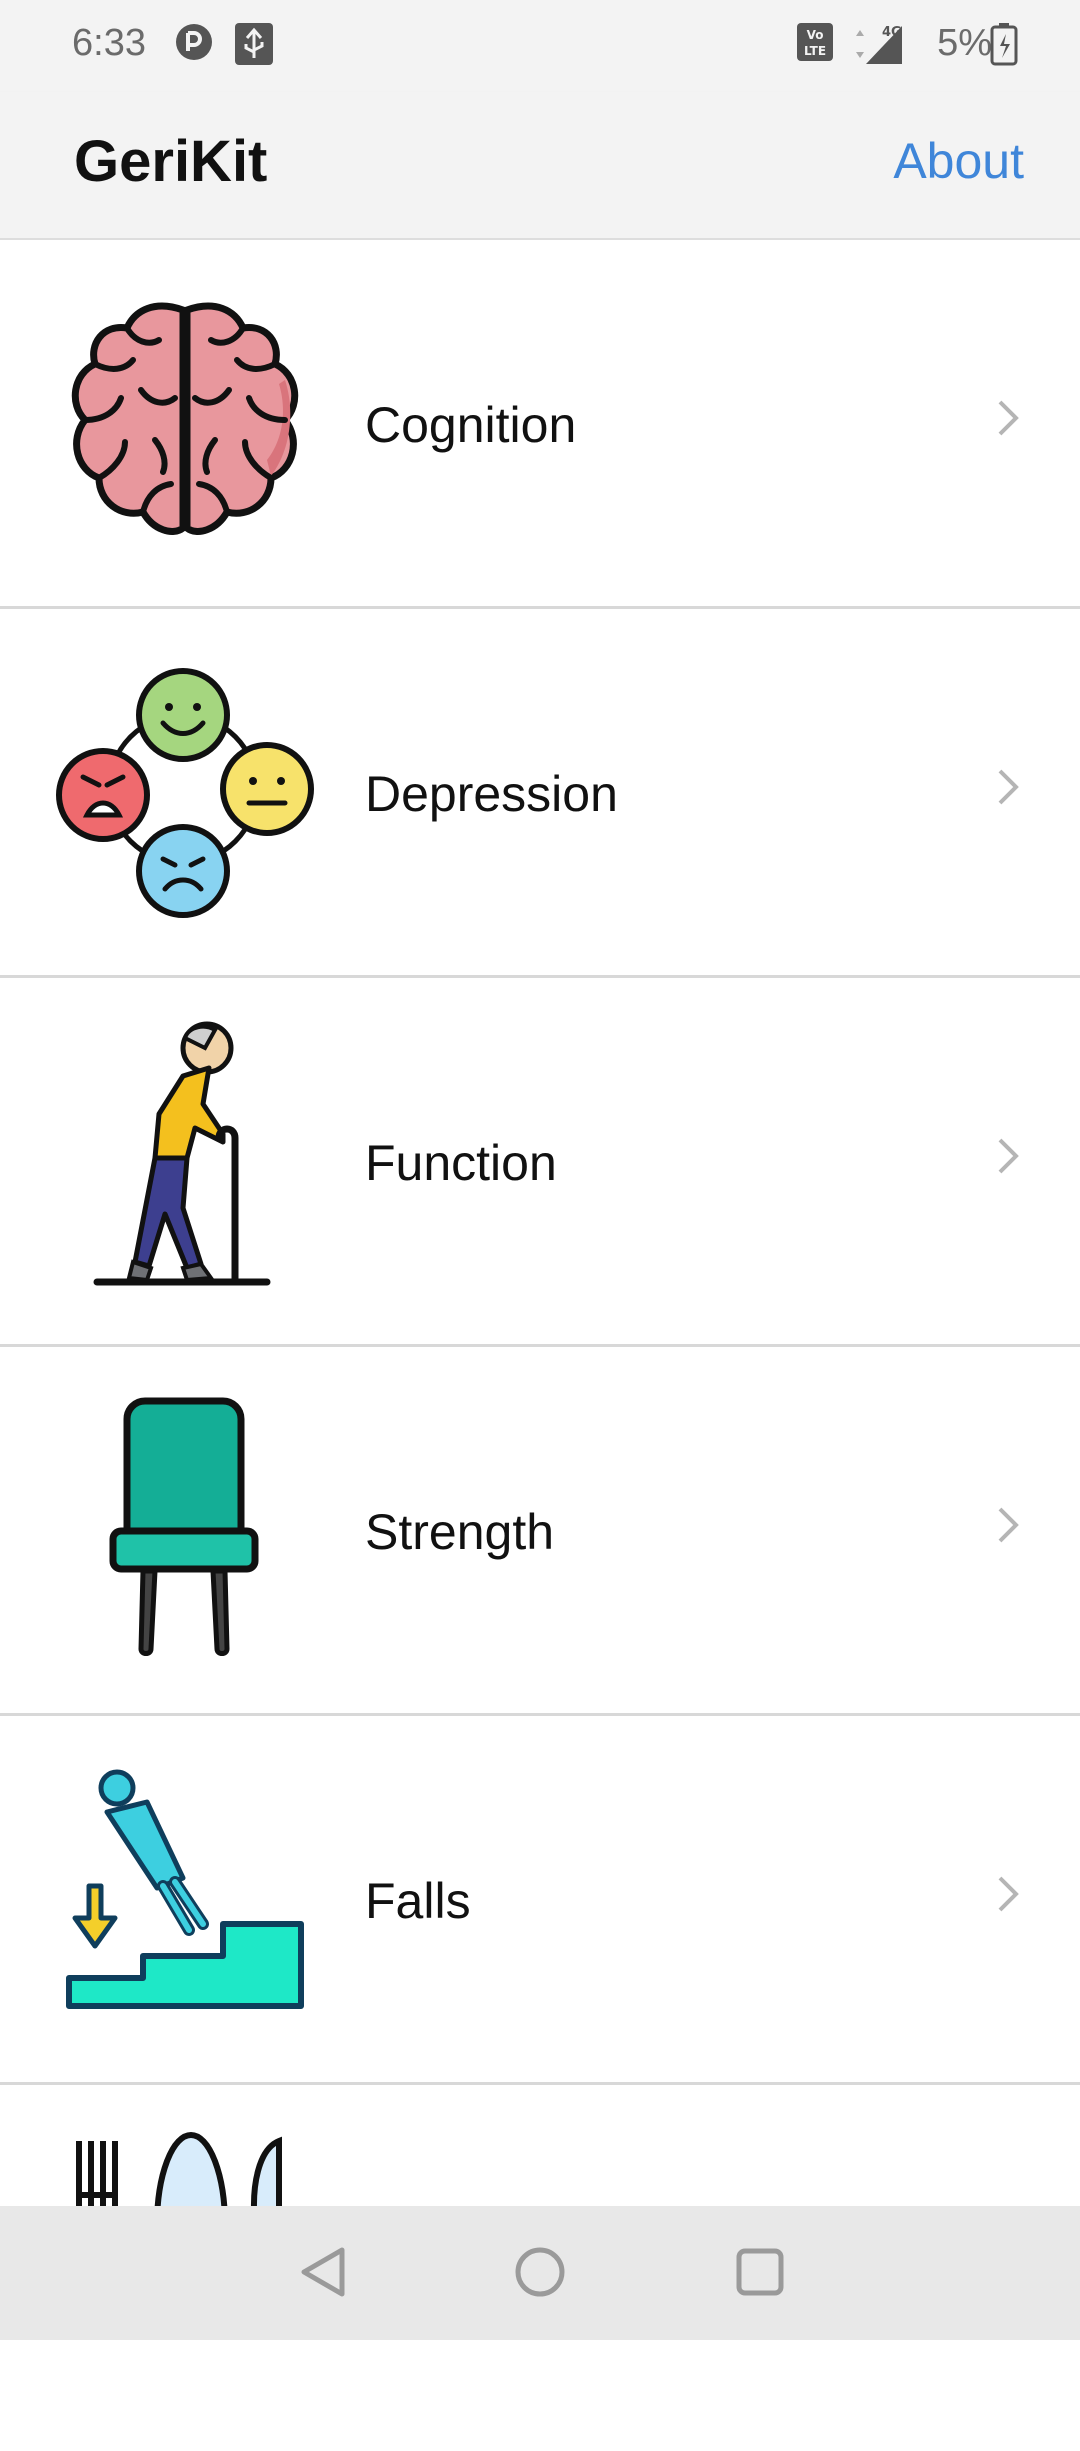 The image size is (1080, 2451). What do you see at coordinates (815, 51) in the screenshot?
I see `svg-text: LTE` at bounding box center [815, 51].